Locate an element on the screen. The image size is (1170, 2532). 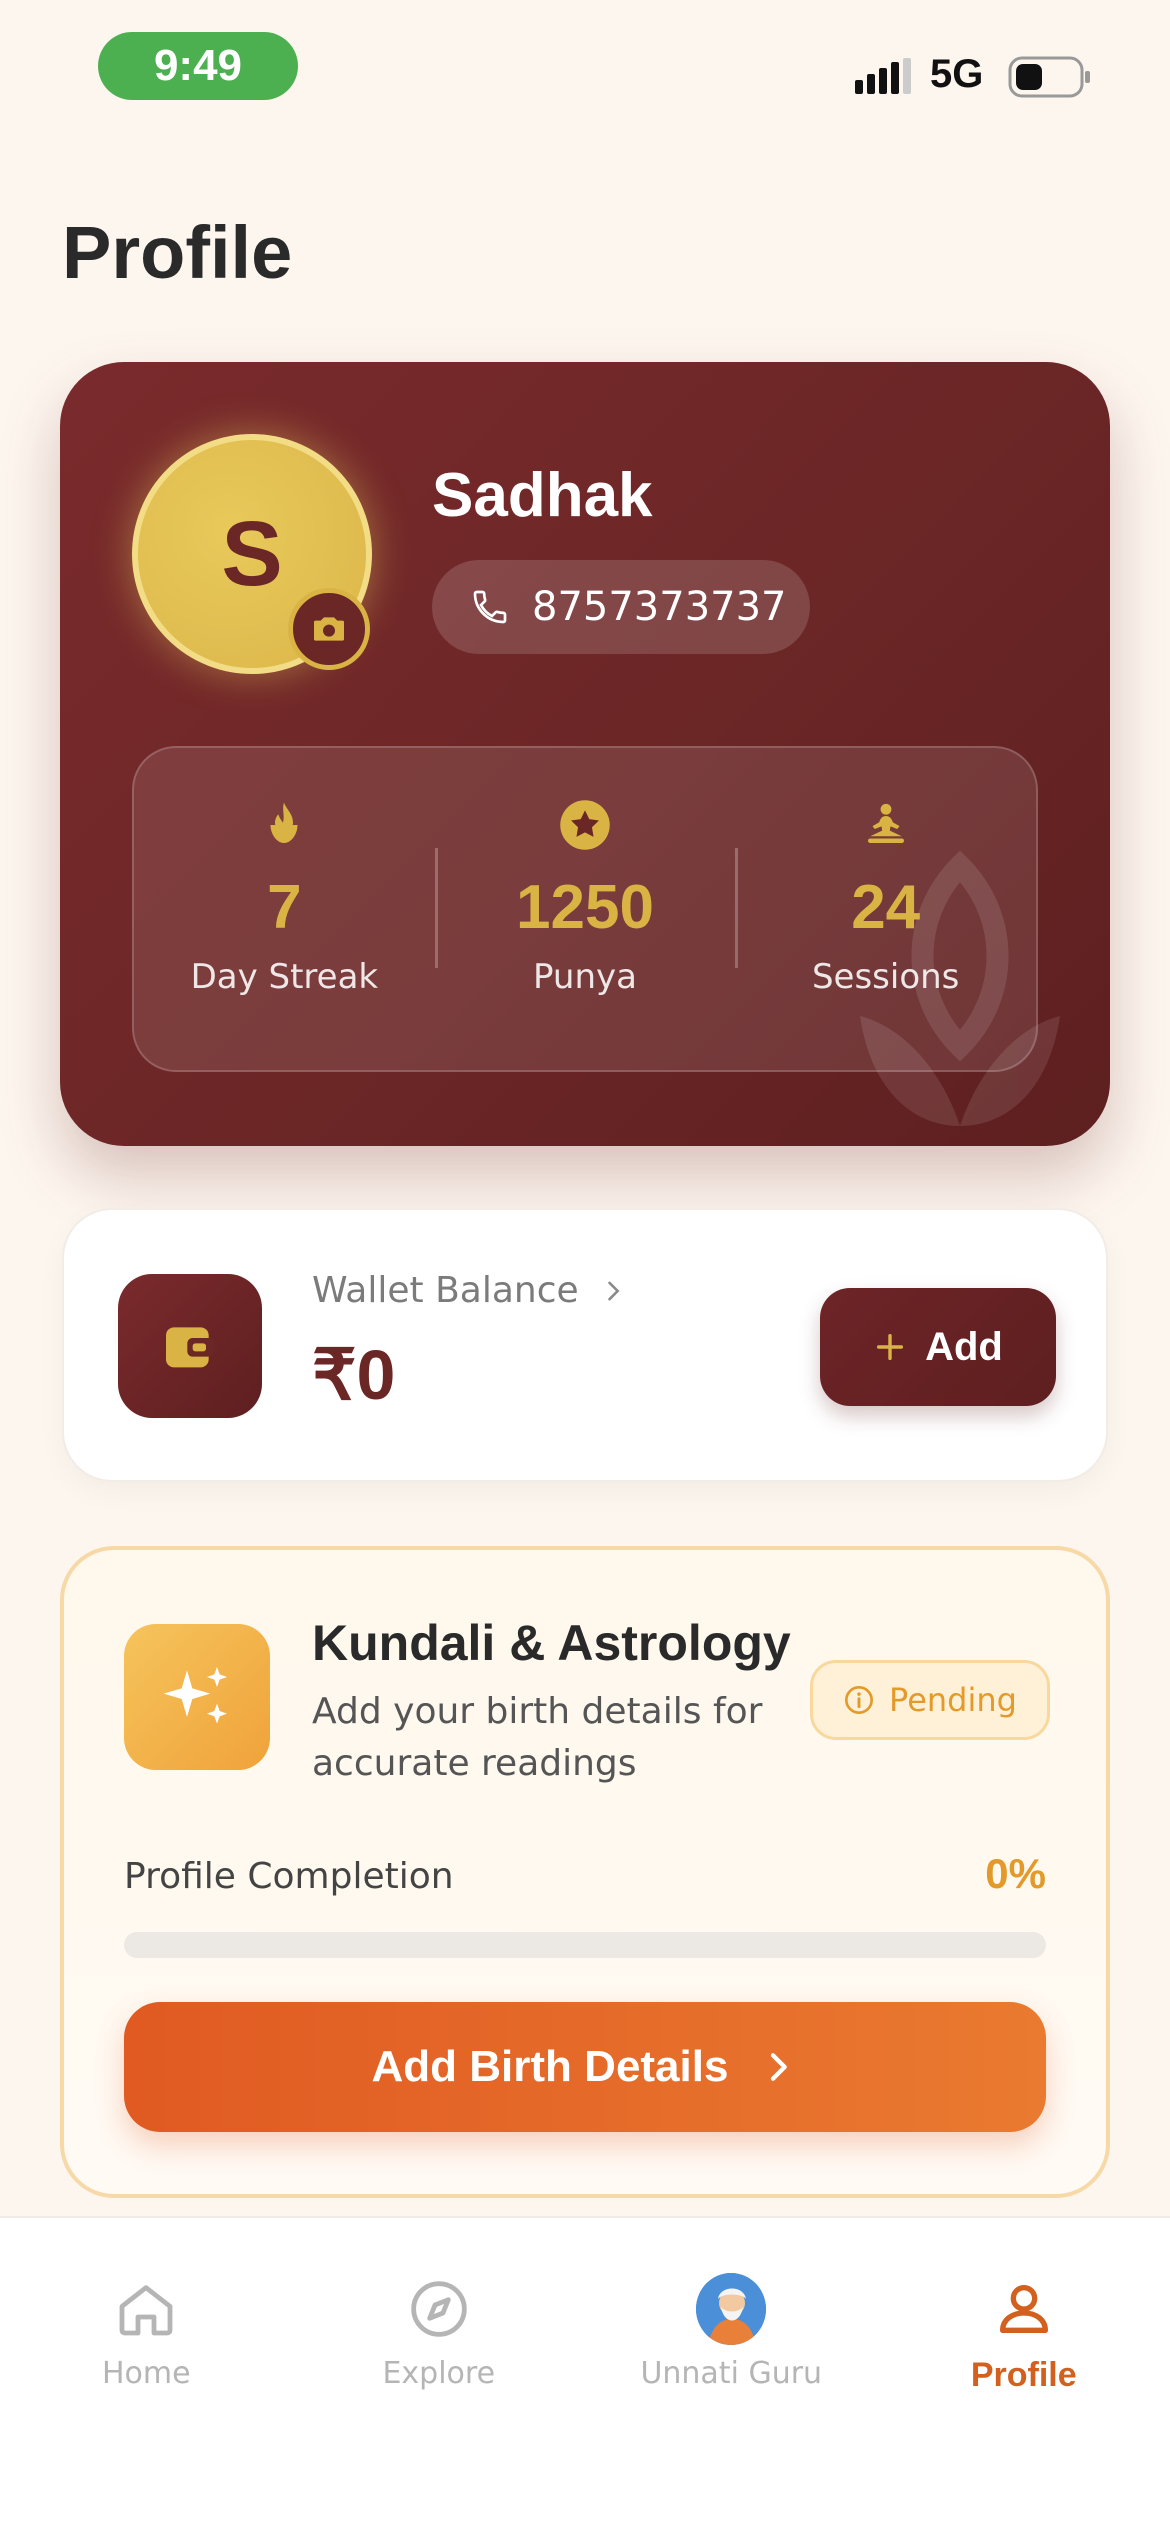
bottom-nav: Home Explore Unnati Guru Profile is located at coordinates (585, 2374).